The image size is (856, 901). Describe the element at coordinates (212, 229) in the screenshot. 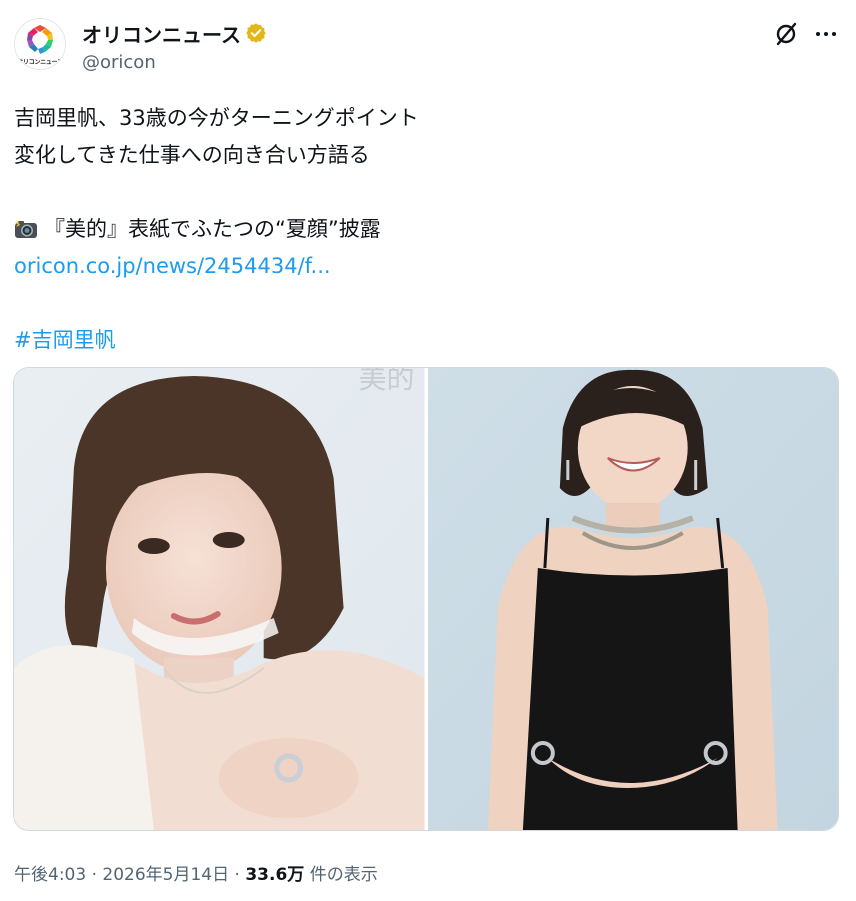

I see `tweet-line: 『美的』表紙でふたつの“夏顔”披露` at that location.